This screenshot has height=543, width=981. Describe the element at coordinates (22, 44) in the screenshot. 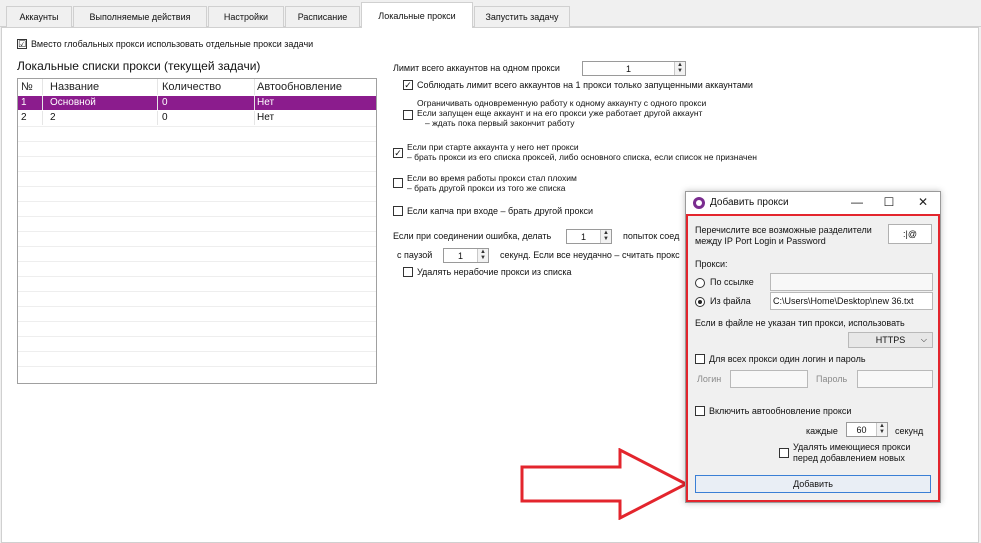

I see `use-task-proxies-checkbox: ☑` at that location.